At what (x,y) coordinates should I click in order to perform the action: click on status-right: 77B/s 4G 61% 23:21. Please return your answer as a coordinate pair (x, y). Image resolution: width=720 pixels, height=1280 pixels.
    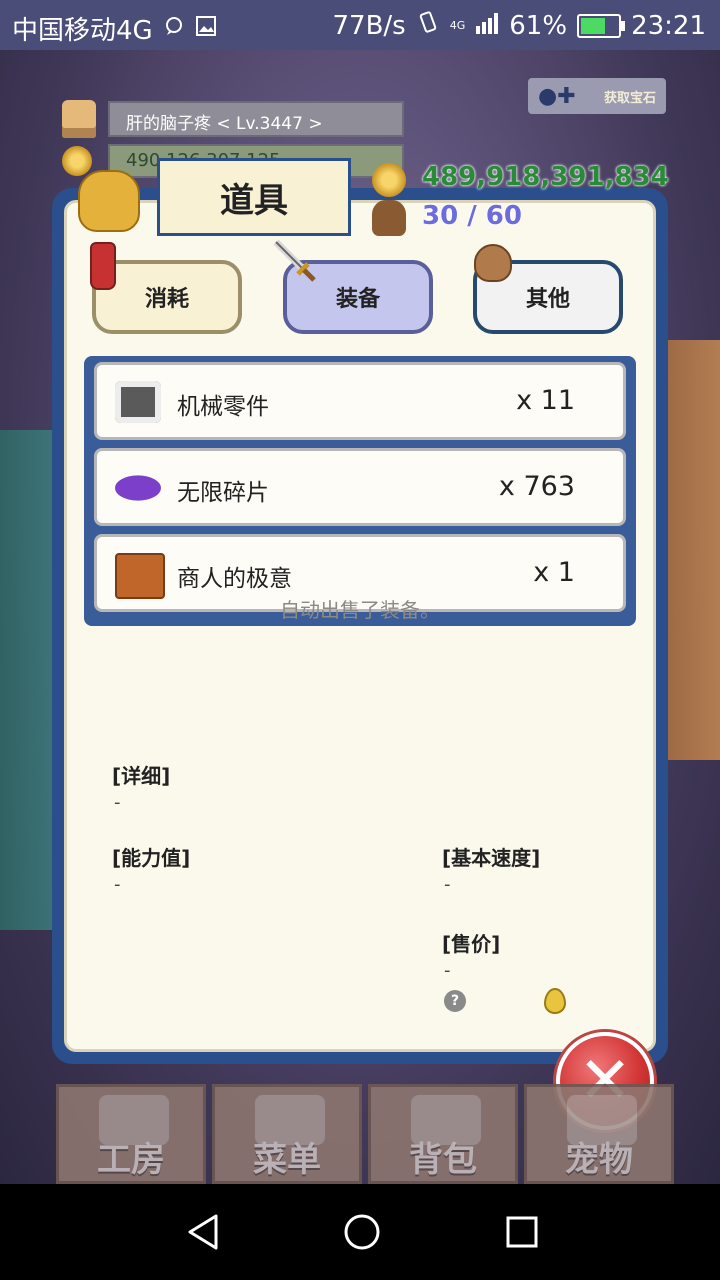
    Looking at the image, I should click on (520, 25).